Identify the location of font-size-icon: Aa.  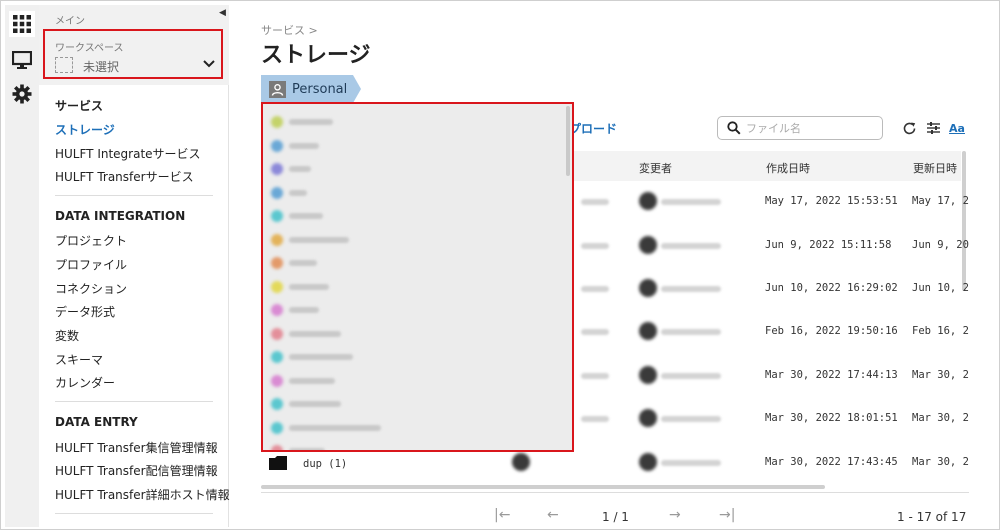
(957, 128).